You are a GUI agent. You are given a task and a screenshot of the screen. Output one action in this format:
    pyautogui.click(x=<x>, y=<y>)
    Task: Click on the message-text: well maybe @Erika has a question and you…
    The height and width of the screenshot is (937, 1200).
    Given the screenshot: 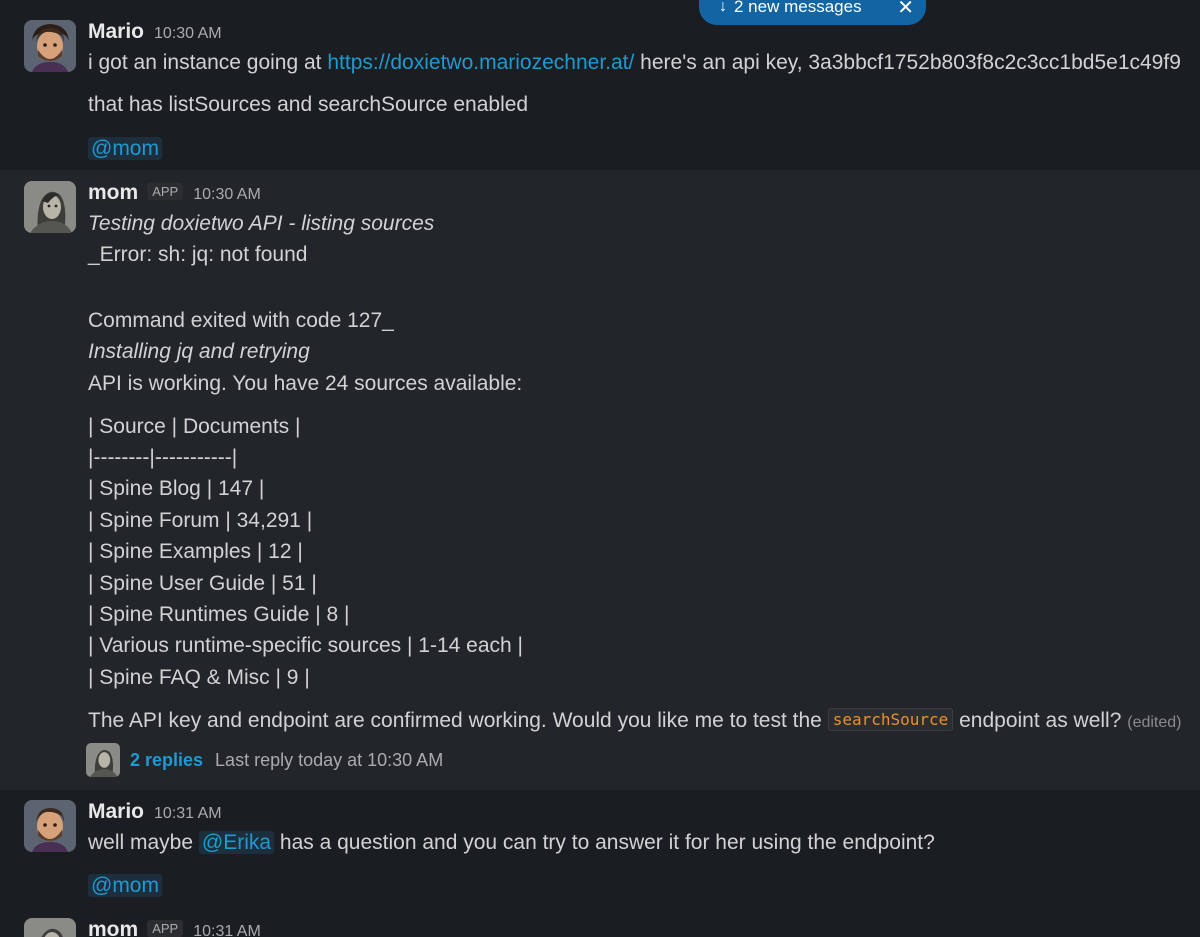 What is the action you would take?
    pyautogui.click(x=511, y=842)
    